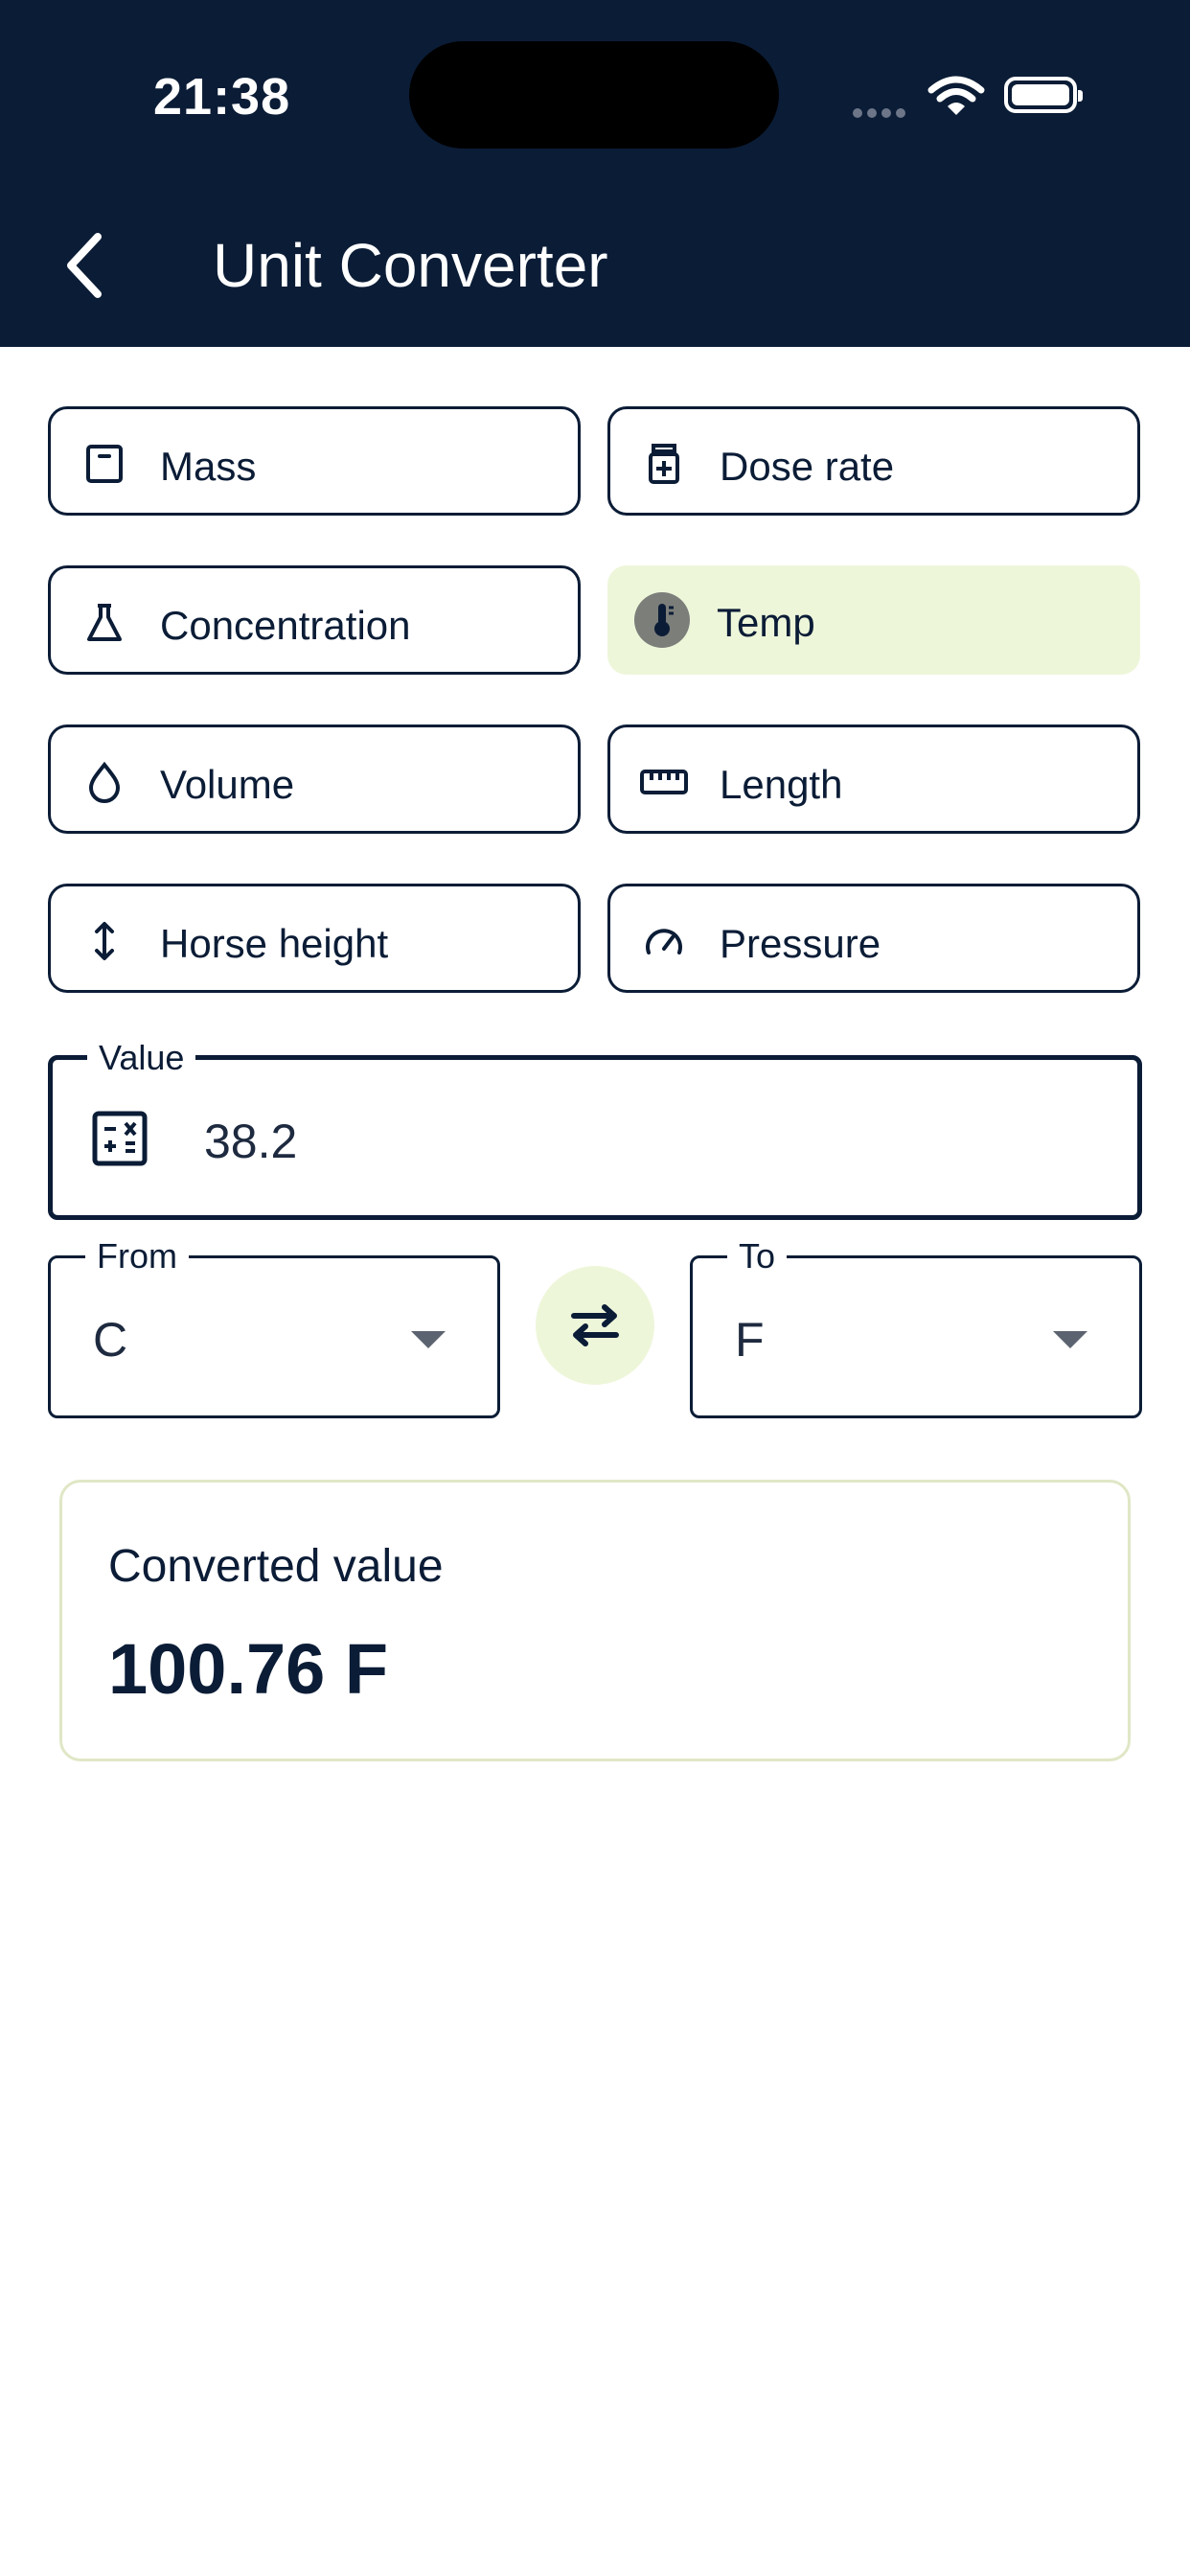  Describe the element at coordinates (873, 620) in the screenshot. I see `category-temp: Temp` at that location.